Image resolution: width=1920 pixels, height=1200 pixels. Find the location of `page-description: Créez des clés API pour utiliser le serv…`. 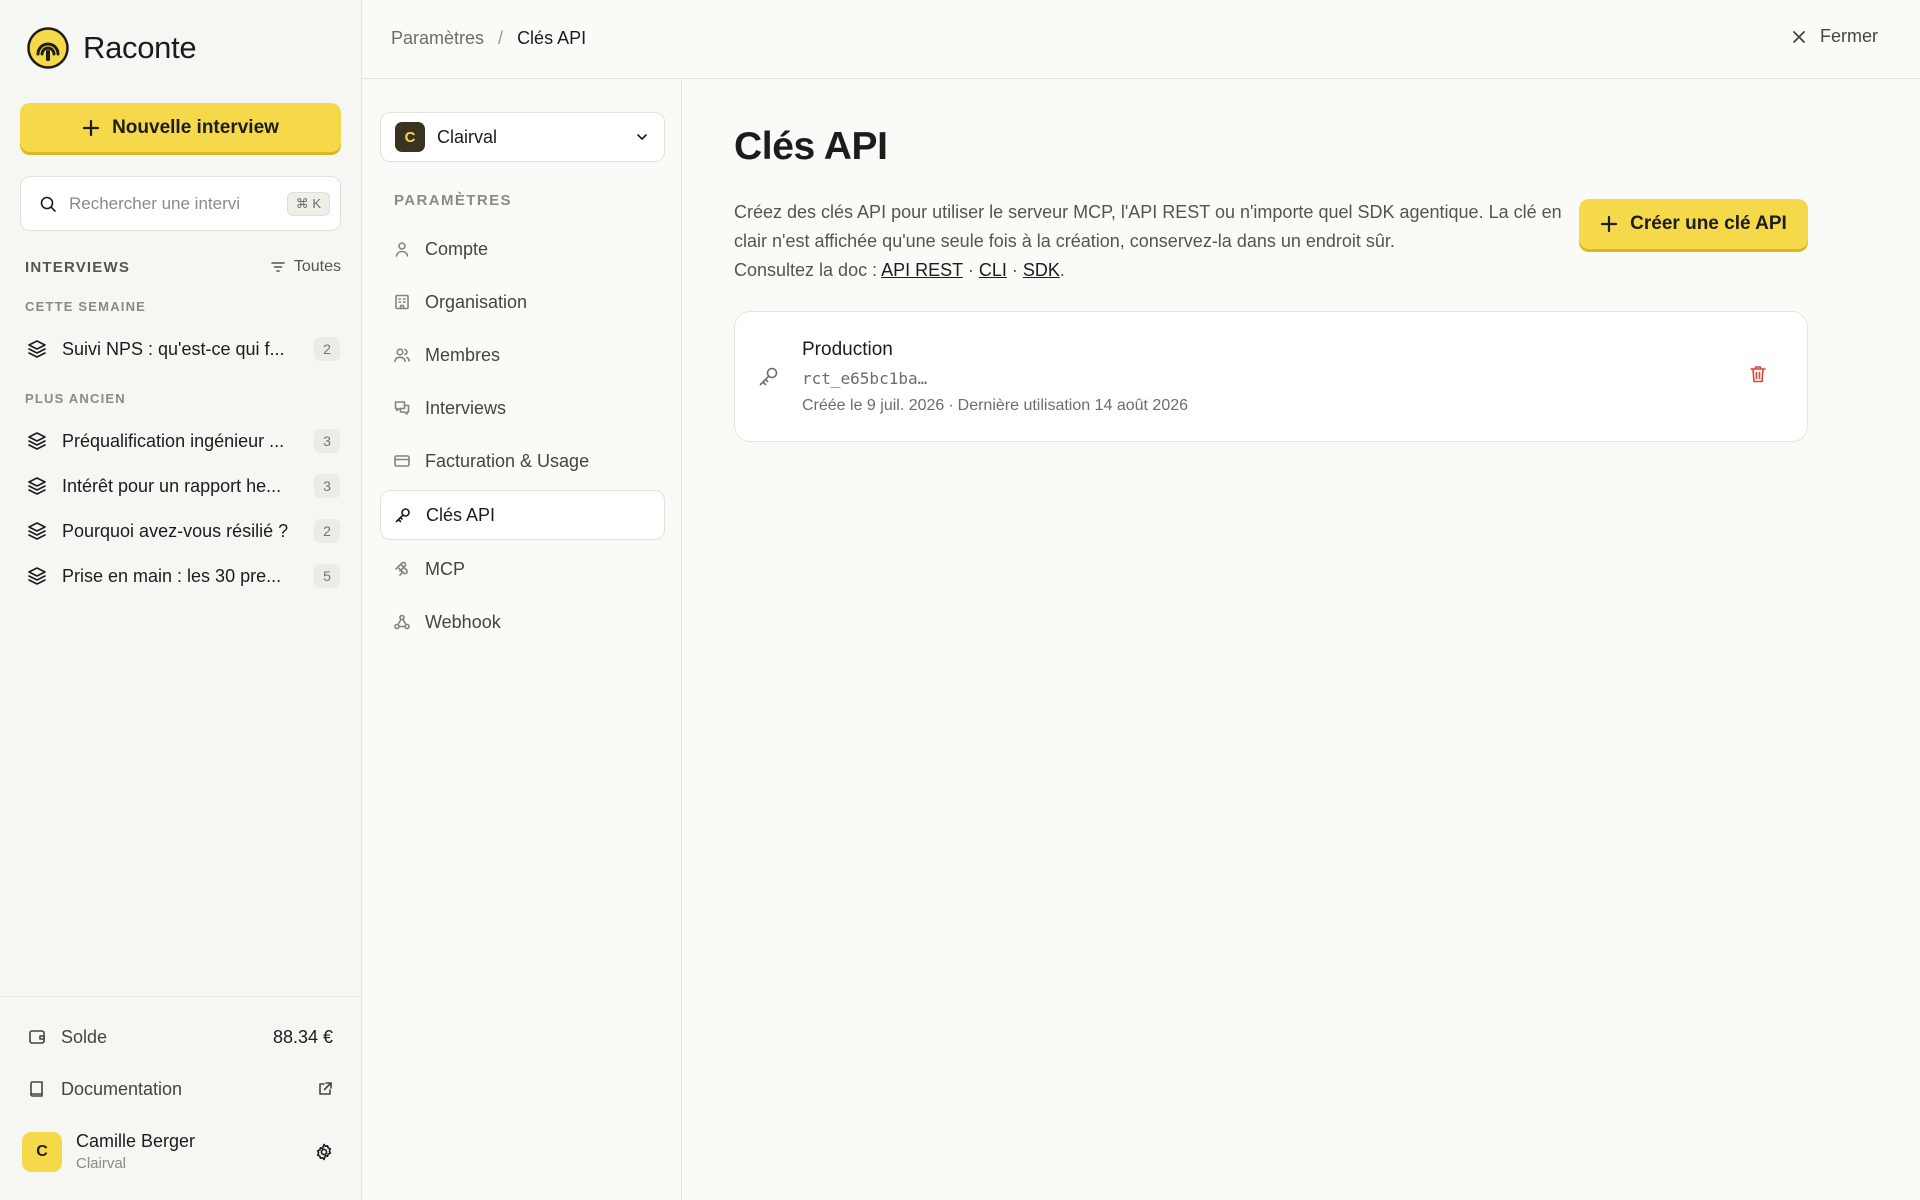

page-description: Créez des clés API pour utiliser le serv… is located at coordinates (1149, 241).